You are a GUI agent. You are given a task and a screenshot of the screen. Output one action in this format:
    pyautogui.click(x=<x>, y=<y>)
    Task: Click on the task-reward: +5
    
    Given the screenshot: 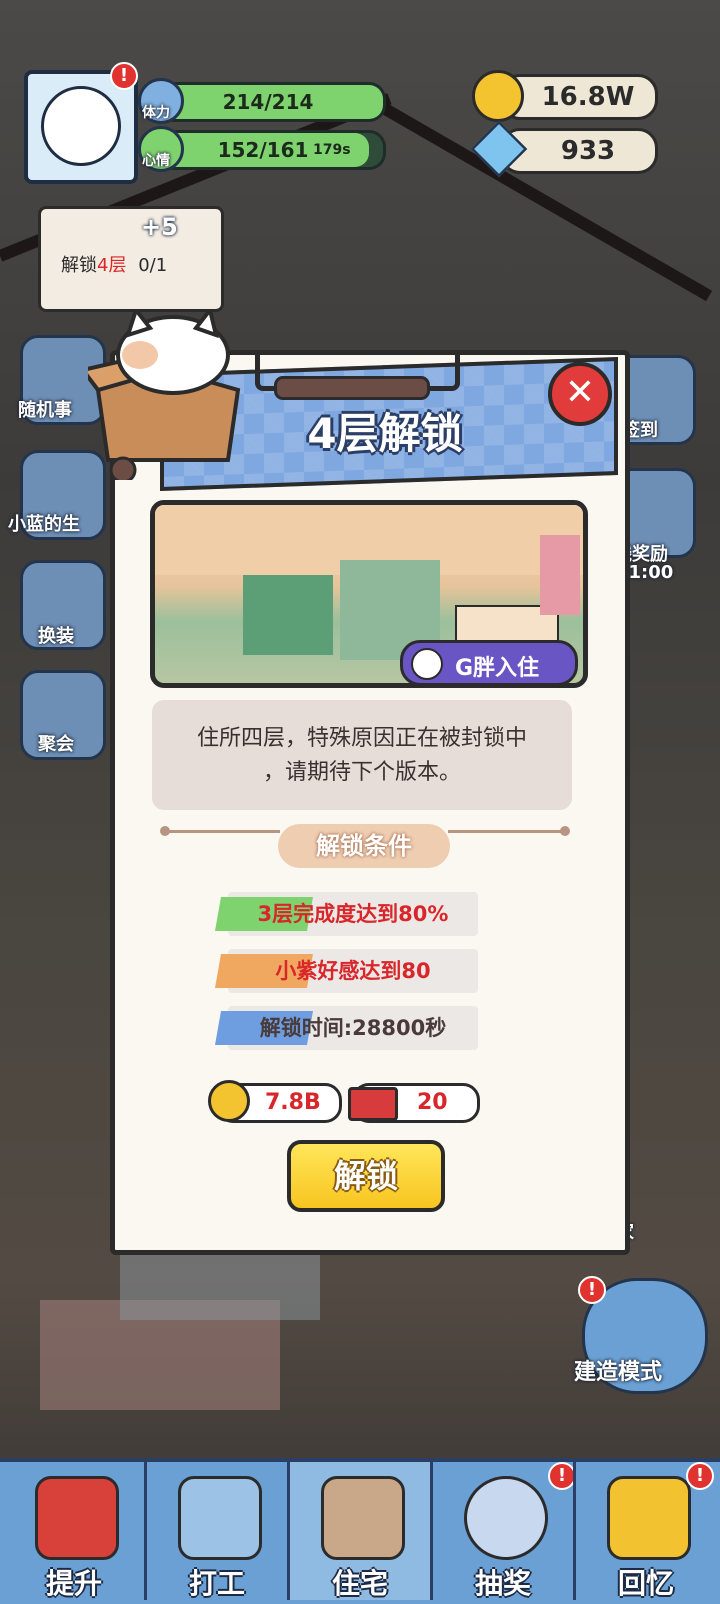 What is the action you would take?
    pyautogui.click(x=159, y=227)
    